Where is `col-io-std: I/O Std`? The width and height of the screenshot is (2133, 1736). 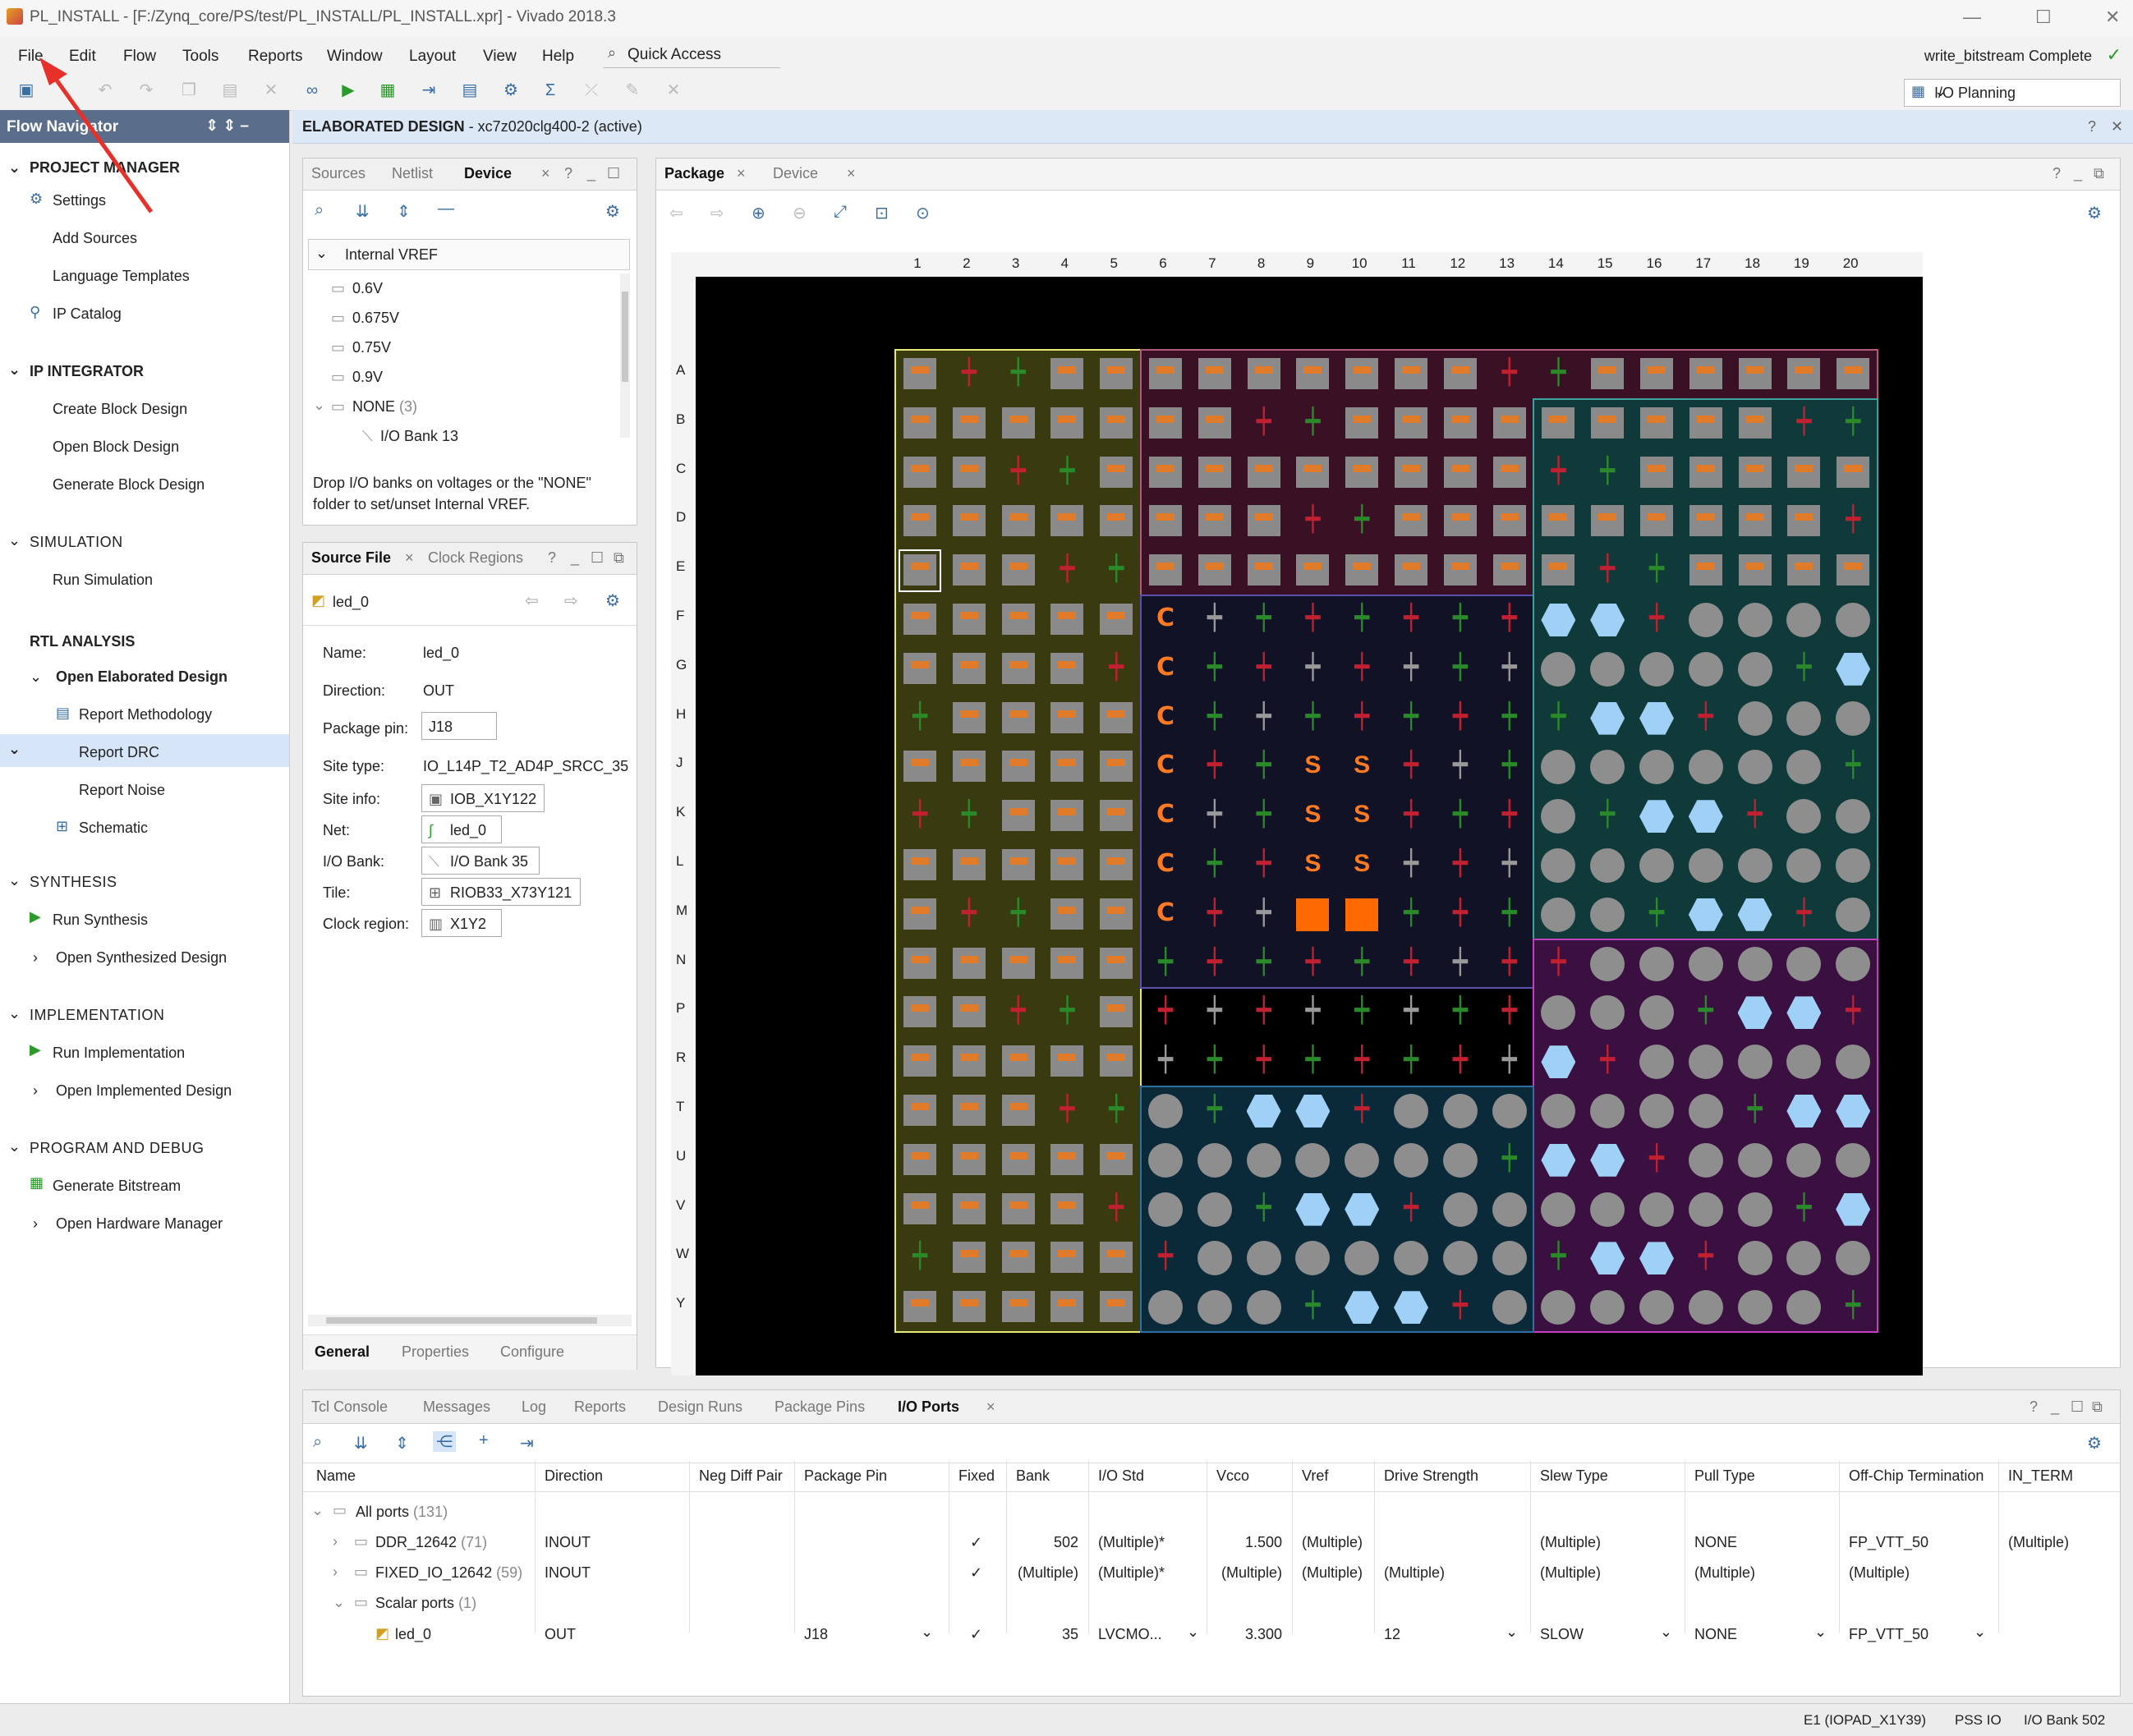 col-io-std: I/O Std is located at coordinates (1121, 1476).